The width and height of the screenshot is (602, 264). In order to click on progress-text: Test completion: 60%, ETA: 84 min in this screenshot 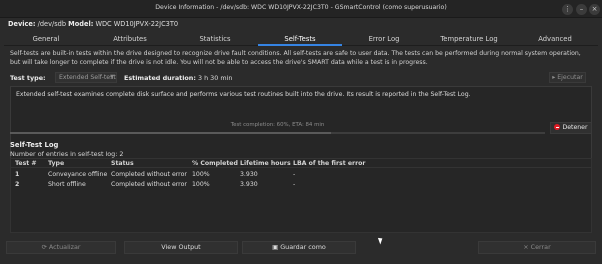, I will do `click(277, 125)`.